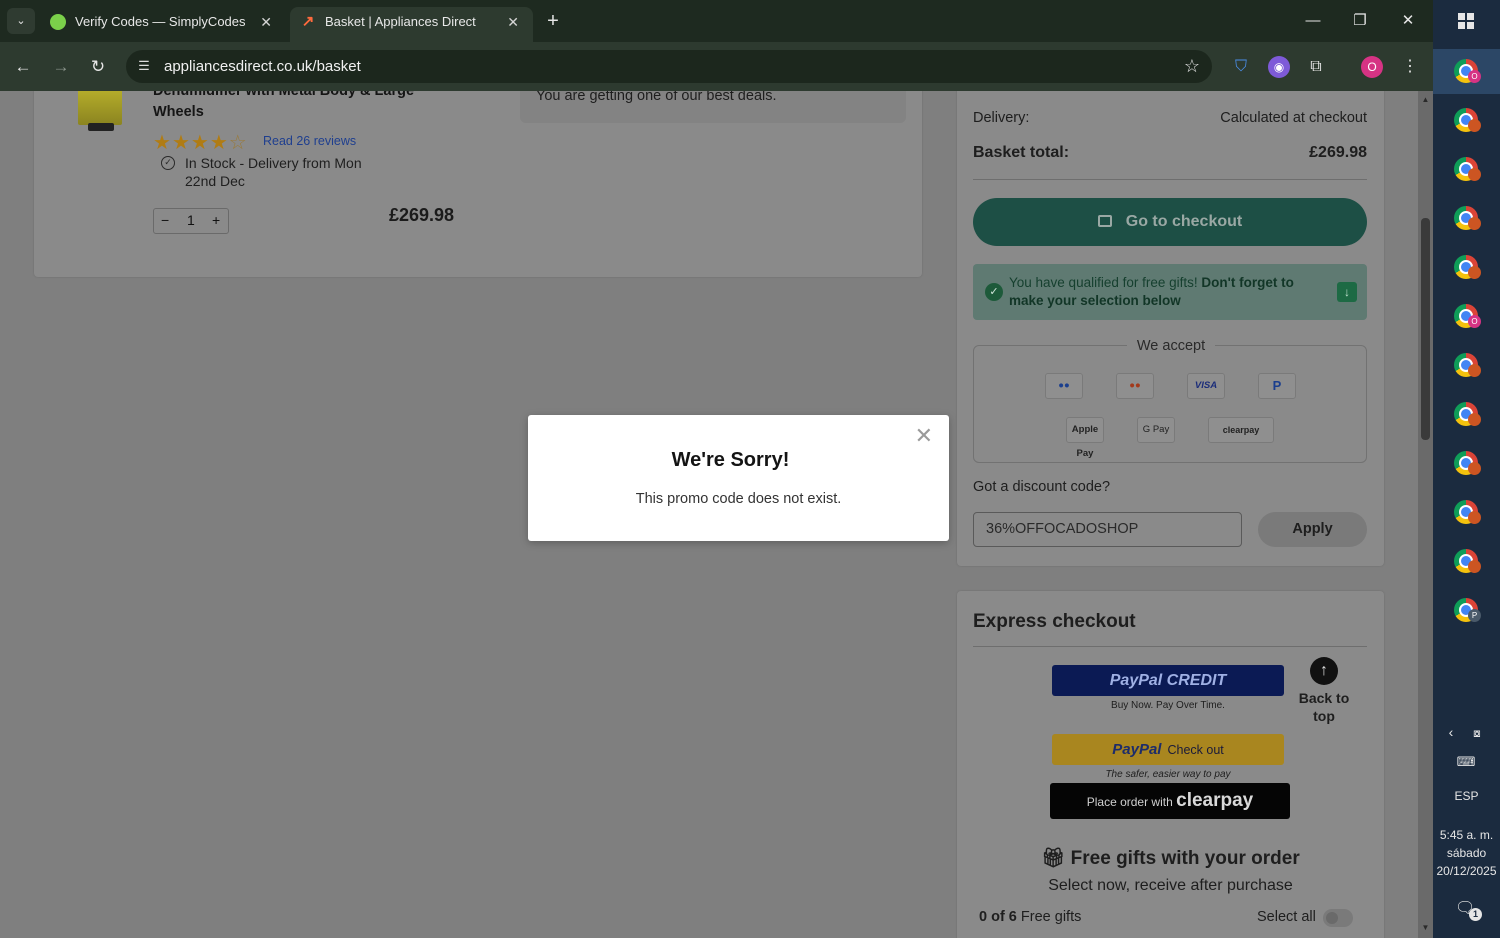  I want to click on simplycodes-favicon-icon, so click(58, 22).